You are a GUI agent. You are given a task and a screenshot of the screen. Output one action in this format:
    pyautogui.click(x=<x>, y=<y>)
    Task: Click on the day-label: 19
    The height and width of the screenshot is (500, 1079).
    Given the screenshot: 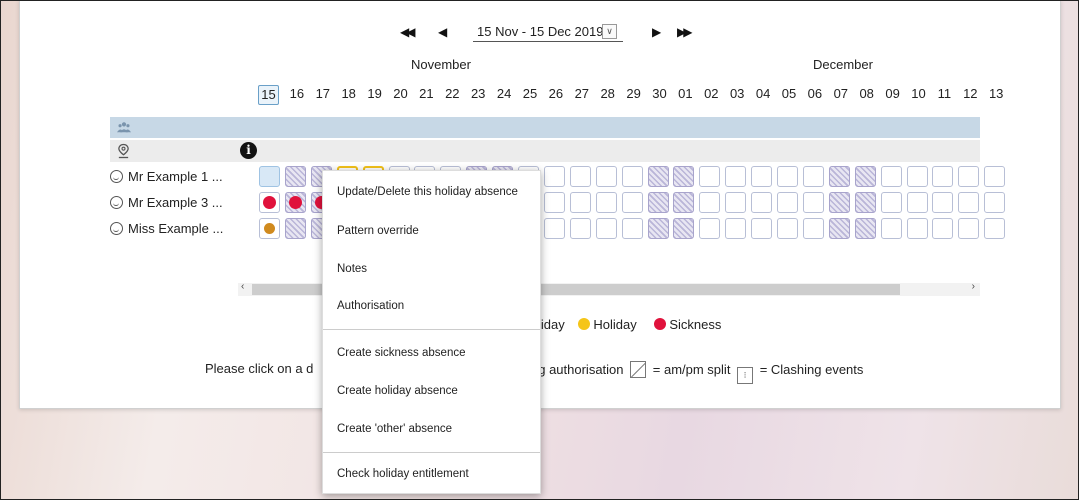 What is the action you would take?
    pyautogui.click(x=375, y=94)
    